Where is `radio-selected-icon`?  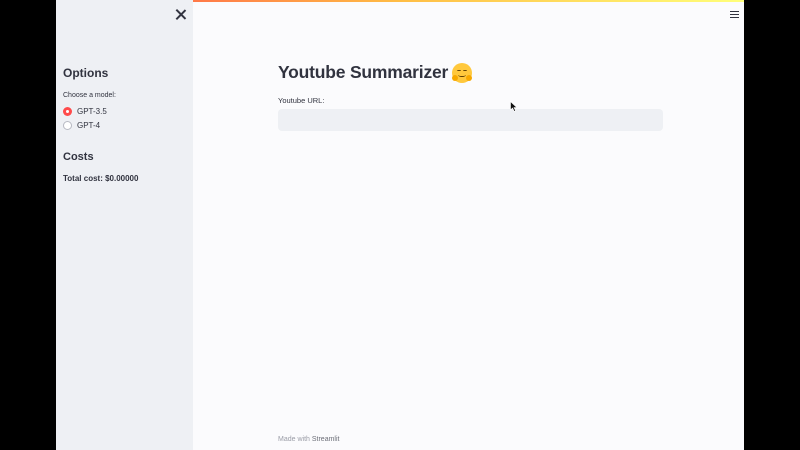 radio-selected-icon is located at coordinates (67, 111).